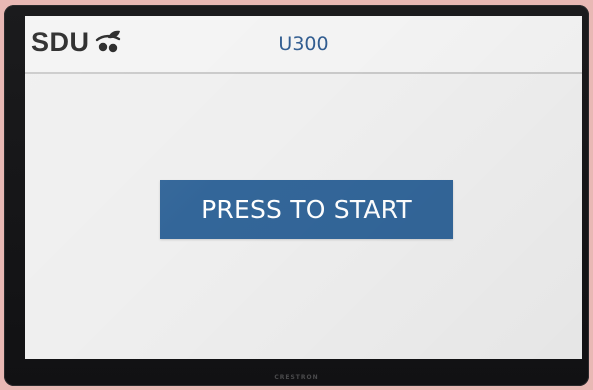 Image resolution: width=593 pixels, height=390 pixels. What do you see at coordinates (306, 209) in the screenshot?
I see `press-to-start-button: PRESS TO START` at bounding box center [306, 209].